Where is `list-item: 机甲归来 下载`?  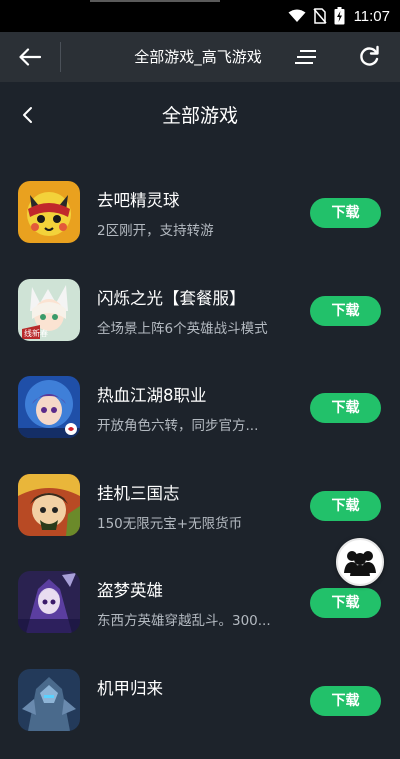 list-item: 机甲归来 下载 is located at coordinates (200, 714).